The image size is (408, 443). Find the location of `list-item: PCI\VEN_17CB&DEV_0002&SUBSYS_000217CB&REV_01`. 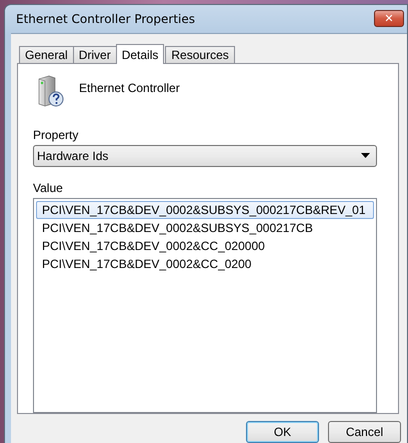

list-item: PCI\VEN_17CB&DEV_0002&SUBSYS_000217CB&REV_01 is located at coordinates (205, 209).